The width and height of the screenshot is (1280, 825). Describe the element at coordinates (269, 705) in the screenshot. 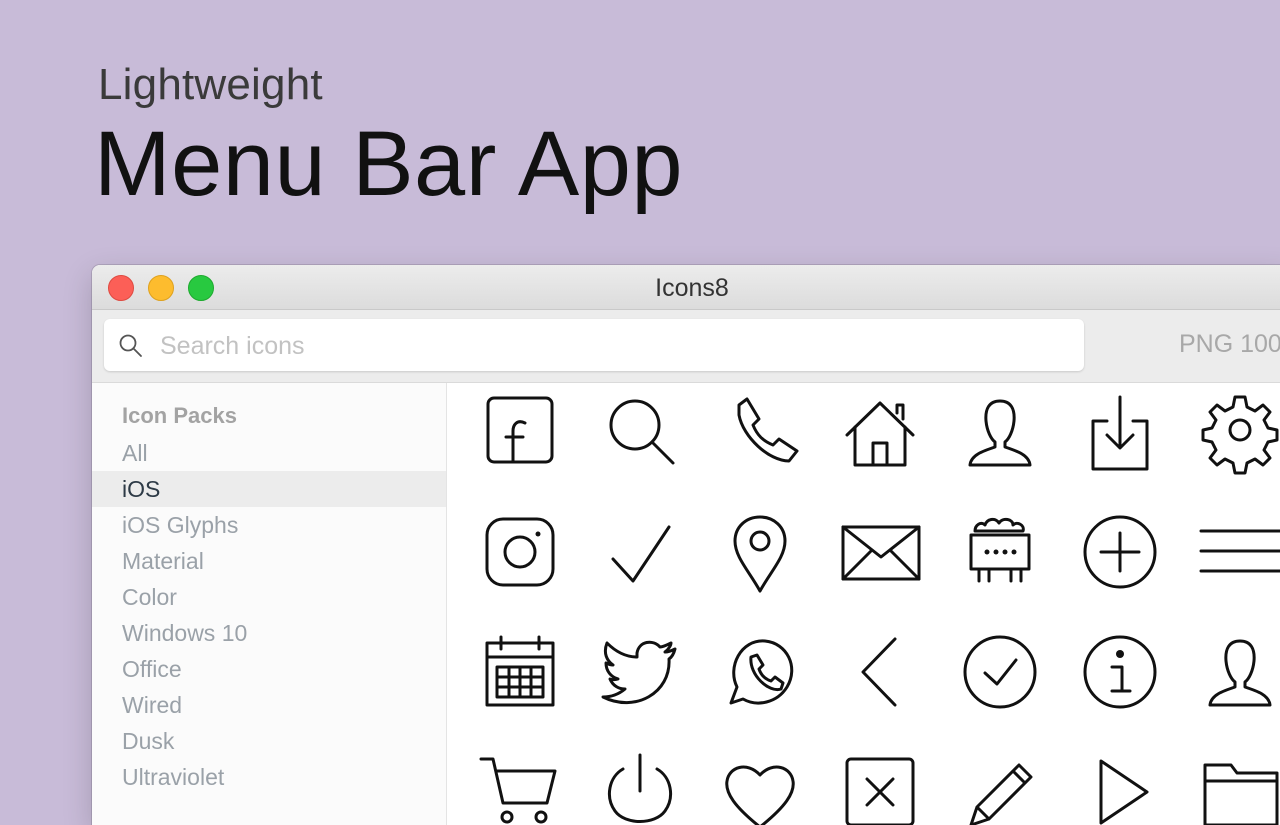

I see `sidebar-item: Wired` at that location.